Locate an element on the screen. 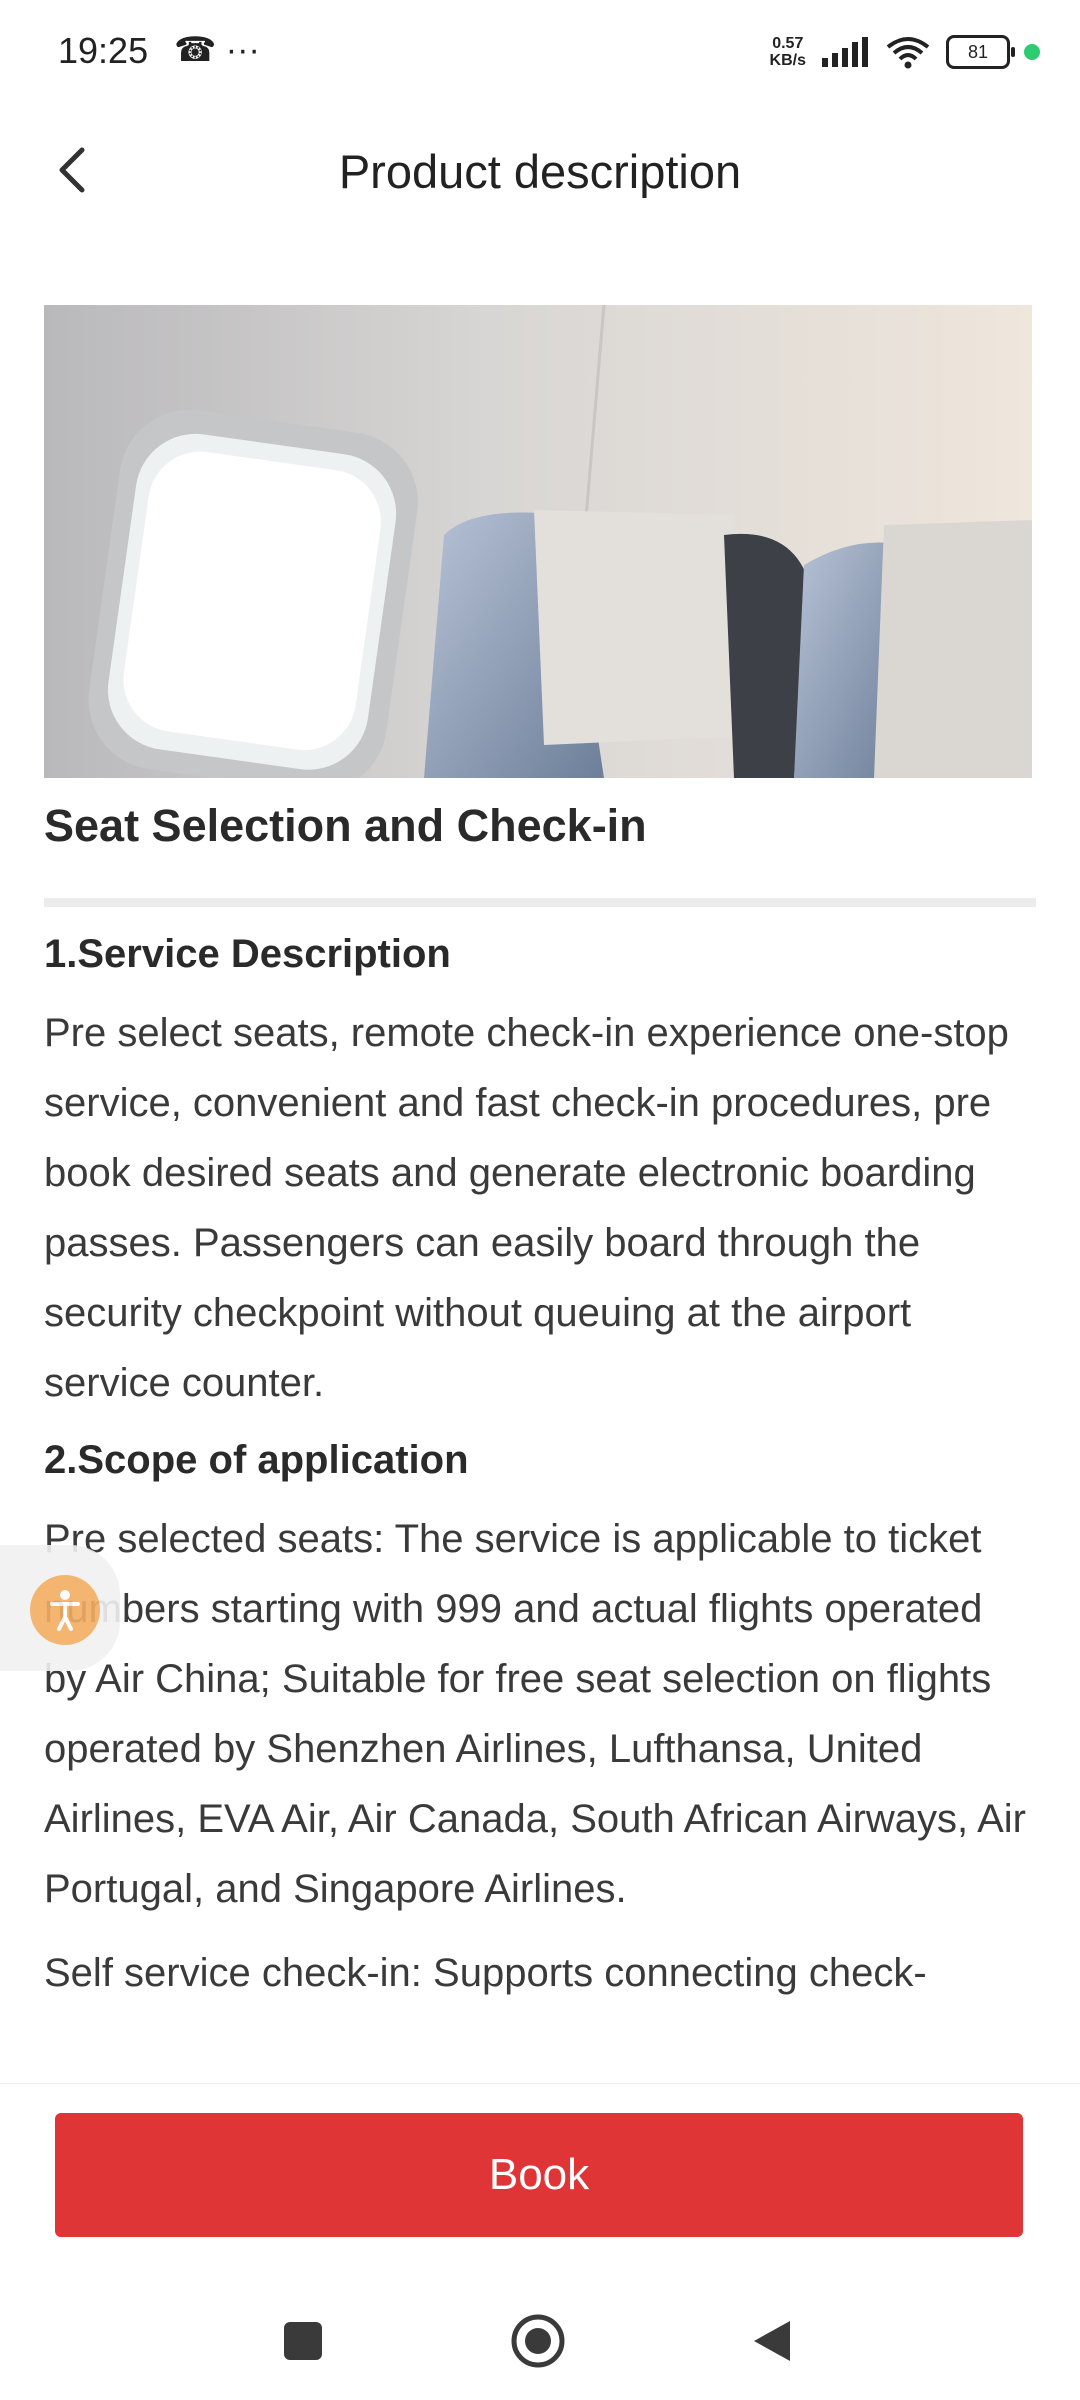 The width and height of the screenshot is (1080, 2400). divider is located at coordinates (540, 902).